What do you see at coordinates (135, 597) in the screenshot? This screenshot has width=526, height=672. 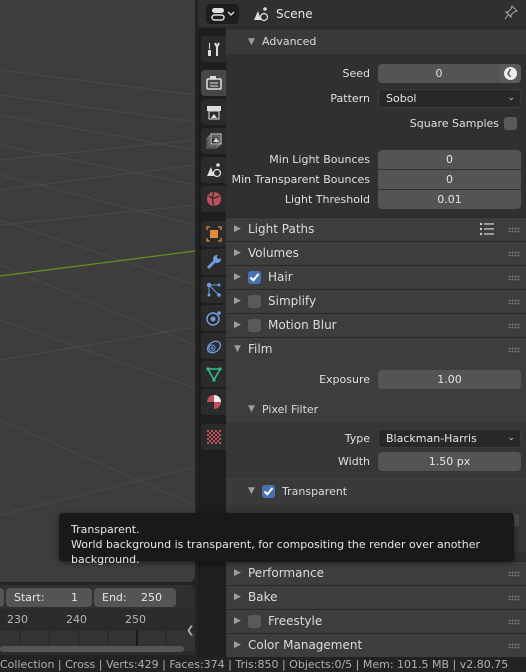 I see `end-frame-field: End: 250` at bounding box center [135, 597].